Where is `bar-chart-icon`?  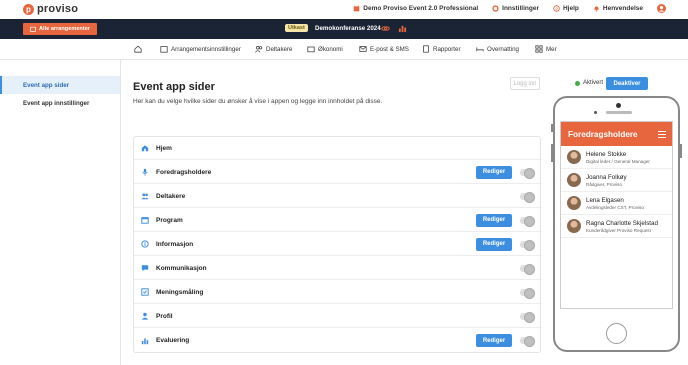
bar-chart-icon is located at coordinates (145, 341).